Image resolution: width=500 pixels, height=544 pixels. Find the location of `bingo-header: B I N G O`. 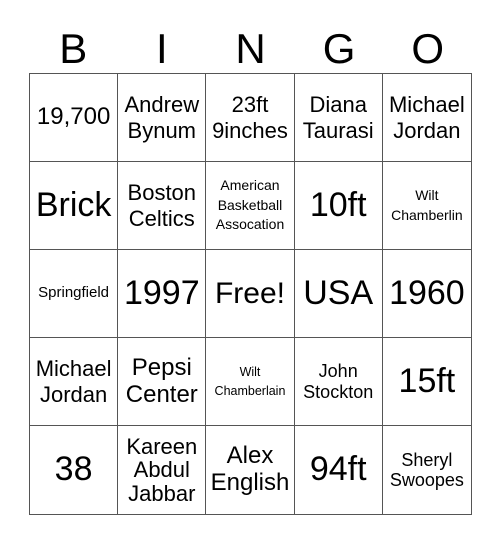

bingo-header: B I N G O is located at coordinates (250, 49).